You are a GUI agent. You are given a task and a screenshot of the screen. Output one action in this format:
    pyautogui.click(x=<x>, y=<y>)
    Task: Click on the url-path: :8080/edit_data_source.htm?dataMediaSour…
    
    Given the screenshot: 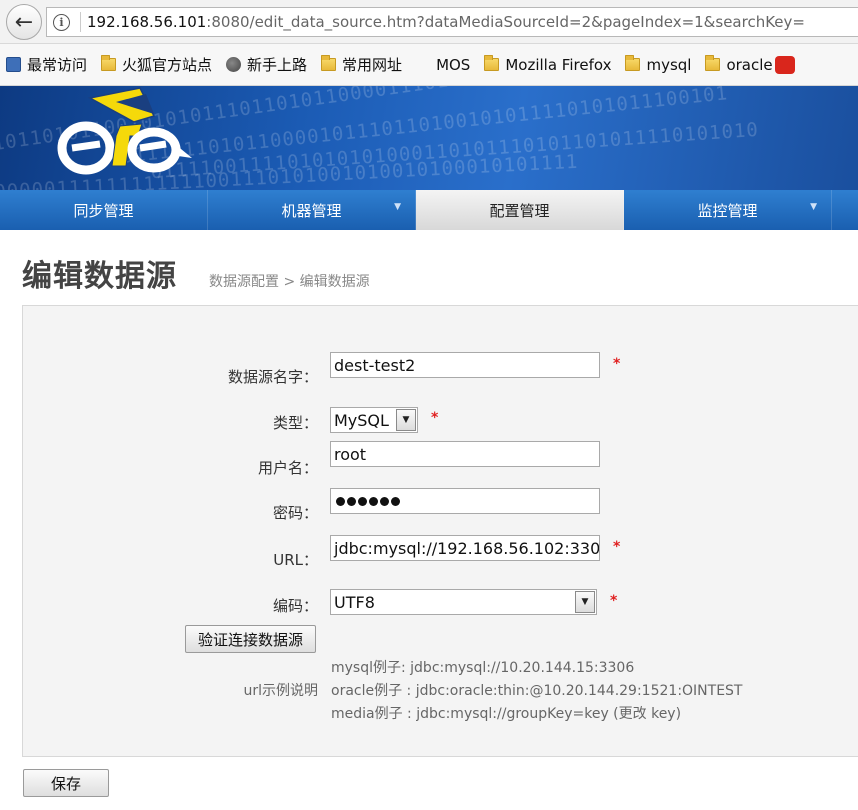 What is the action you would take?
    pyautogui.click(x=505, y=22)
    